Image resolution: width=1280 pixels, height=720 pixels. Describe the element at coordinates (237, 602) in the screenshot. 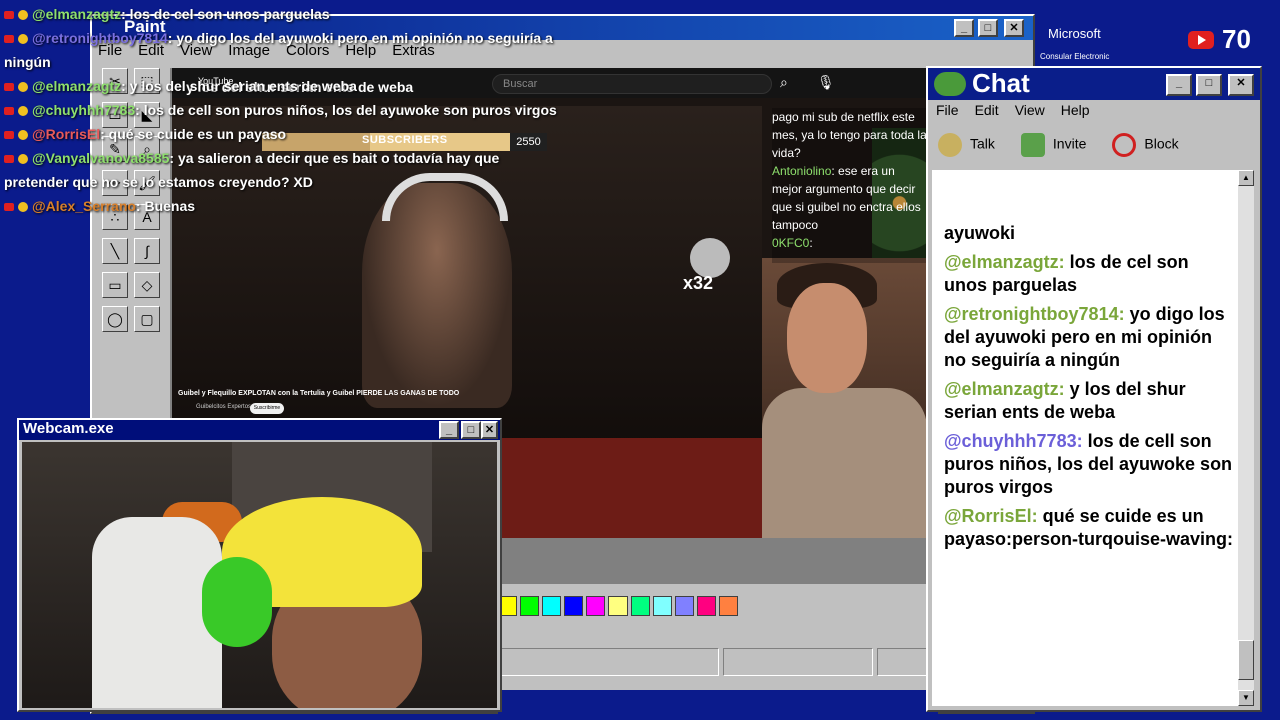

I see `green-headphone` at that location.